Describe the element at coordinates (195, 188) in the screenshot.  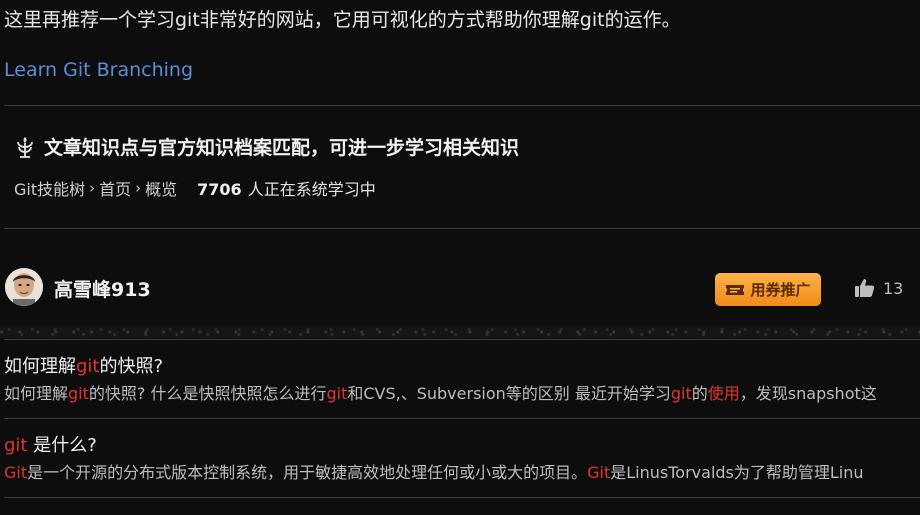
I see `knowledge-breadcrumb: Git技能树 › 首页 › 概览 7706 人正在系统学习中` at that location.